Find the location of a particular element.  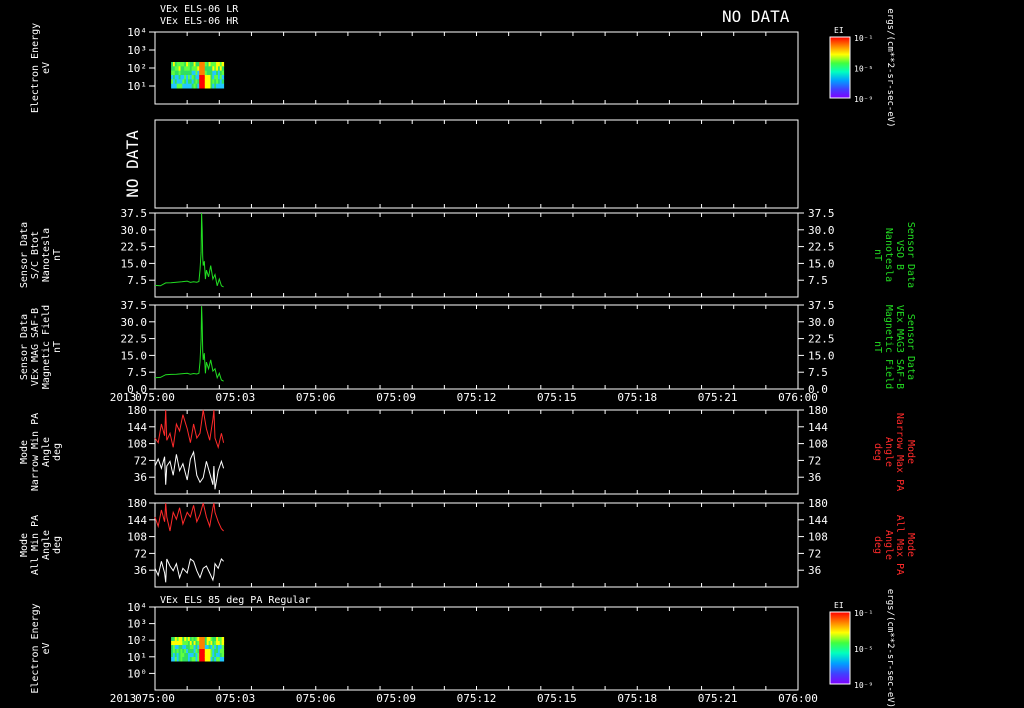

bmag2-ylabel-line: VEx MAG3 SAF-B is located at coordinates (899, 347).